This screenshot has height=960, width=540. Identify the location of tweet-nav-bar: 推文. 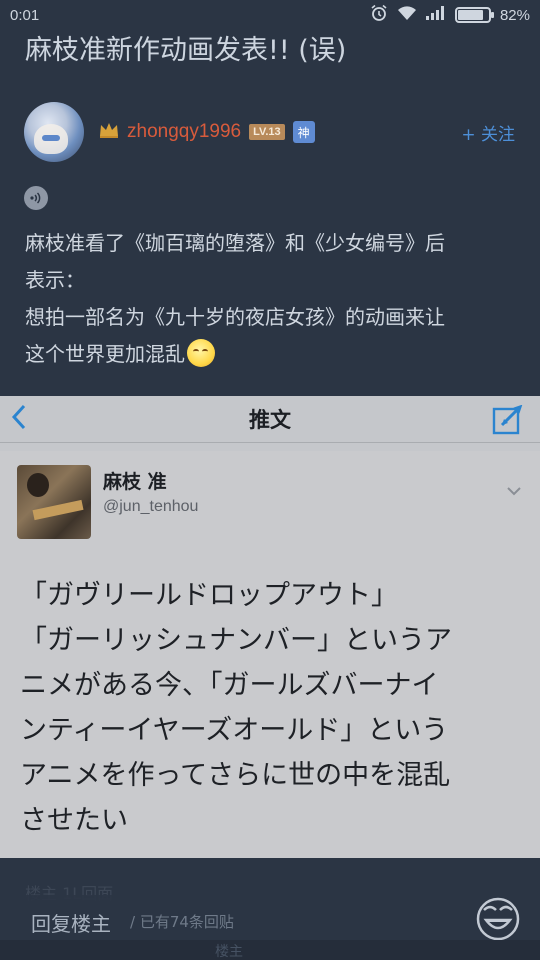
(270, 419).